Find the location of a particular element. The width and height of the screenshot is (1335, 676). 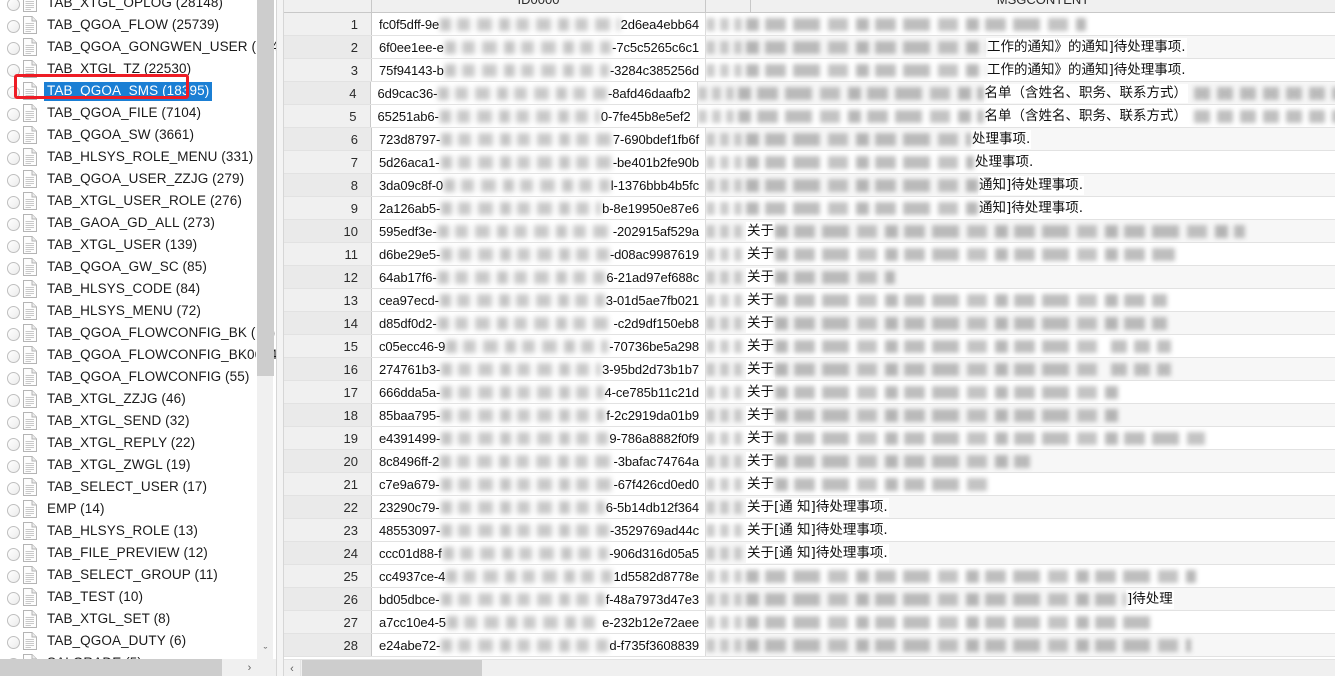

tree-vertical-scroll-thumb is located at coordinates (265, 188).